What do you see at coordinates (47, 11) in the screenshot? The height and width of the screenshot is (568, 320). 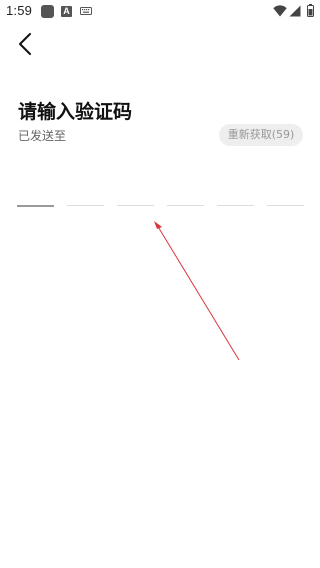 I see `app-icon` at bounding box center [47, 11].